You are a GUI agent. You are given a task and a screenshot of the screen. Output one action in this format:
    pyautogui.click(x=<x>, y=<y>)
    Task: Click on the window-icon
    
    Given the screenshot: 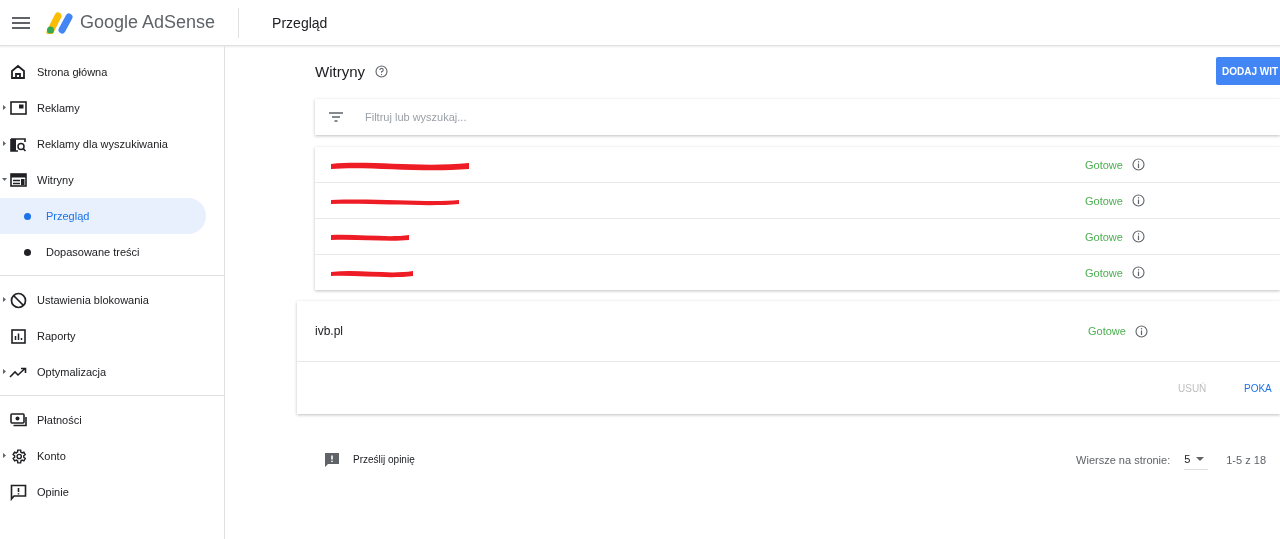 What is the action you would take?
    pyautogui.click(x=18, y=108)
    